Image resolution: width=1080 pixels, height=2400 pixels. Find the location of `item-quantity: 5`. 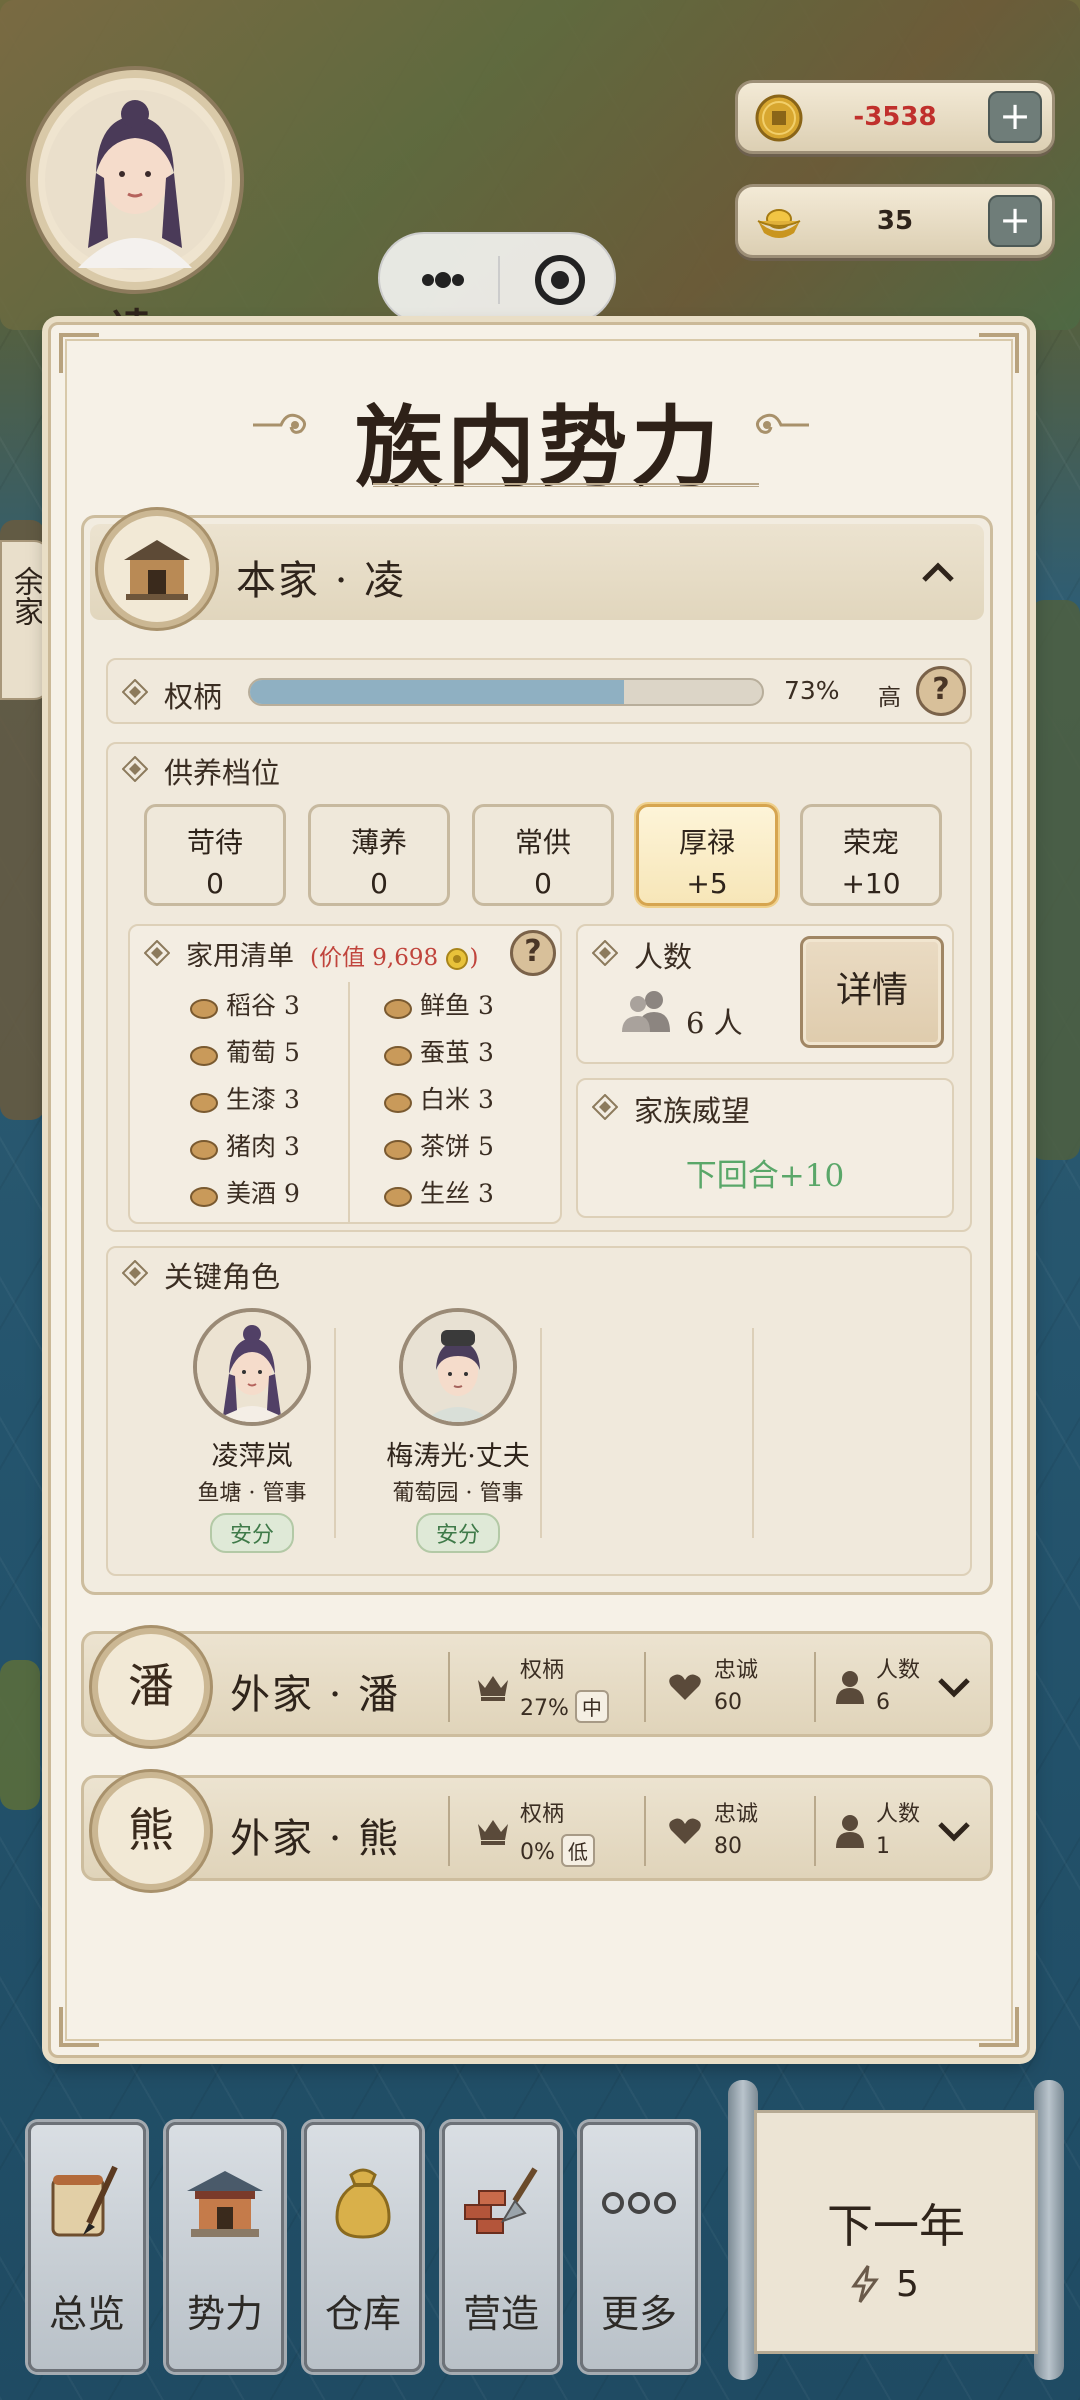

item-quantity: 5 is located at coordinates (485, 1146).